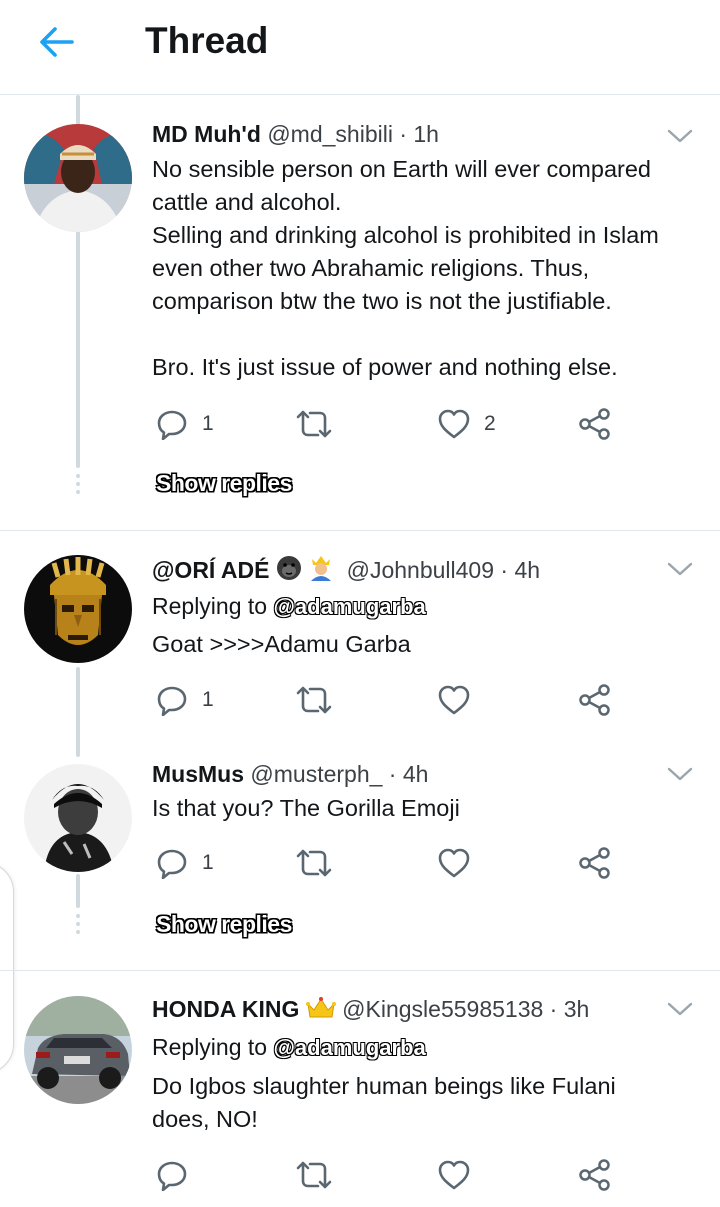 The width and height of the screenshot is (720, 1207). Describe the element at coordinates (281, 644) in the screenshot. I see `tweet-text: Goat >>>>Adamu Garba` at that location.